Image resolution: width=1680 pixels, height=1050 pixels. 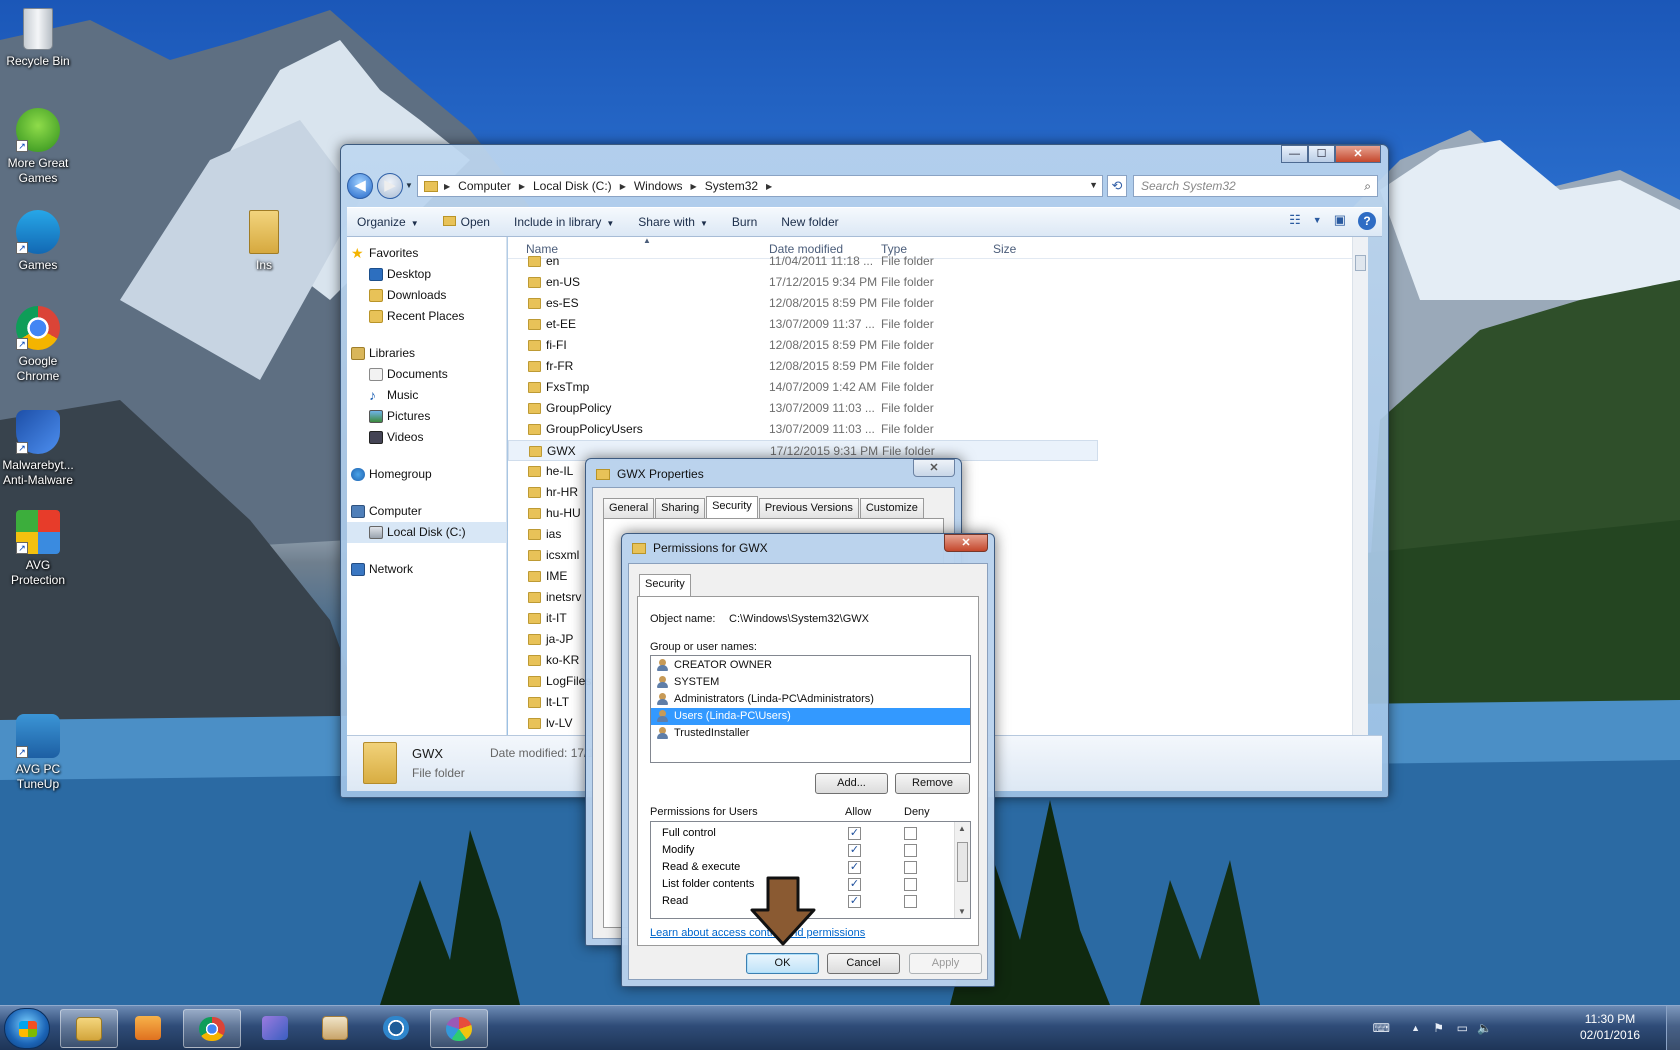 What do you see at coordinates (863, 963) in the screenshot?
I see `cancel-button: Cancel` at bounding box center [863, 963].